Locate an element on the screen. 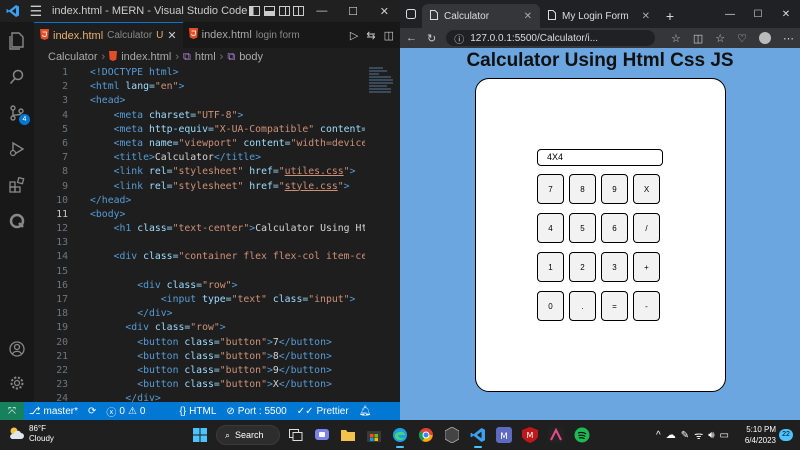 The image size is (800, 450). layout-bottom-icon is located at coordinates (269, 11).